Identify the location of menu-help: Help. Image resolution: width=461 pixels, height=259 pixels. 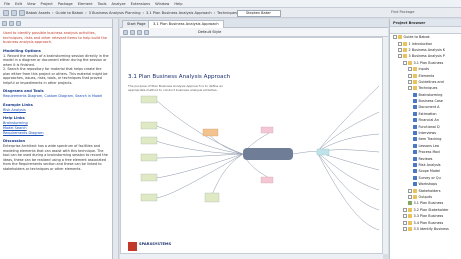
(178, 4).